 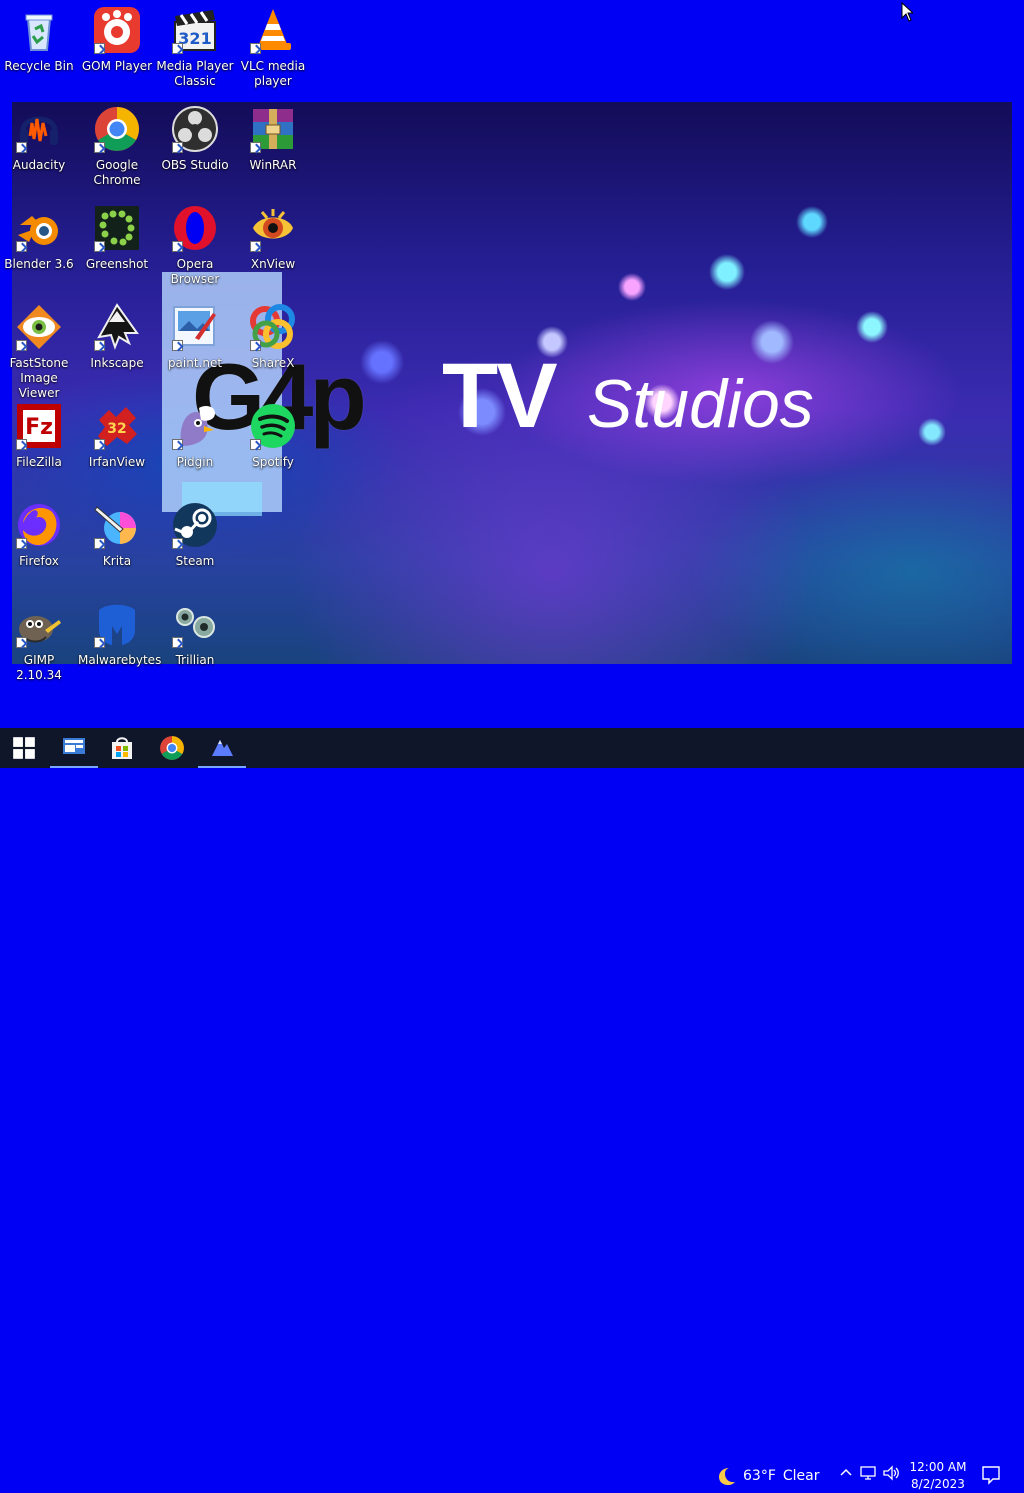 I want to click on audacity-icon, so click(x=39, y=129).